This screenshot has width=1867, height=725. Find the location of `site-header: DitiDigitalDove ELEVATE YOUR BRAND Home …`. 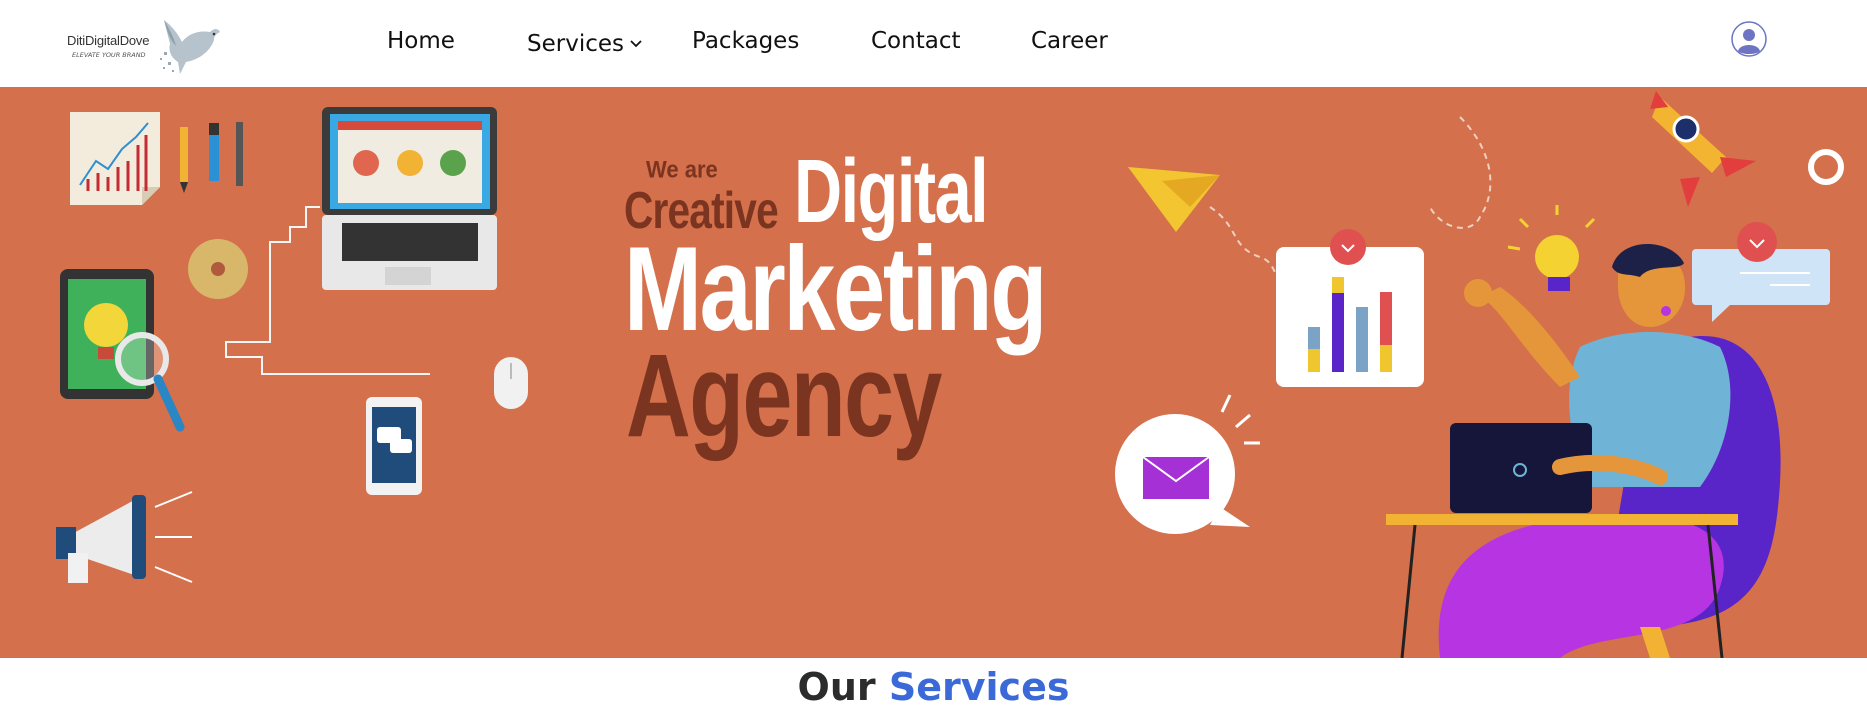

site-header: DitiDigitalDove ELEVATE YOUR BRAND Home … is located at coordinates (933, 43).